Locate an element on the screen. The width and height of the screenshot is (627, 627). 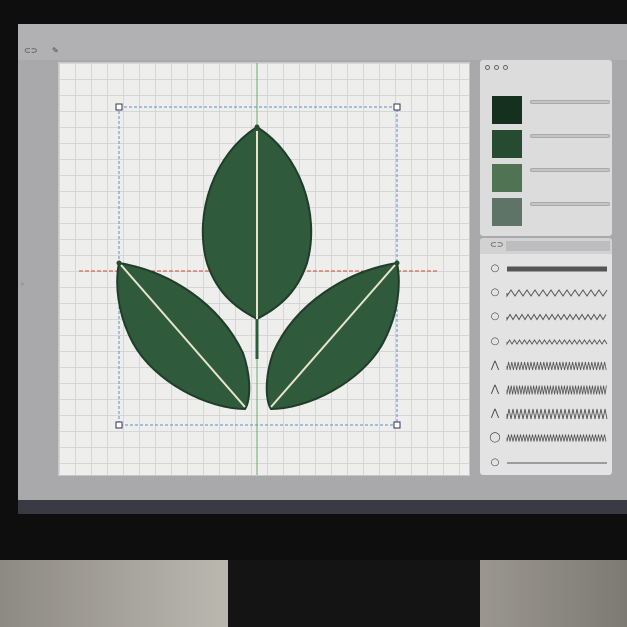
color-palette-panel is located at coordinates (546, 148).